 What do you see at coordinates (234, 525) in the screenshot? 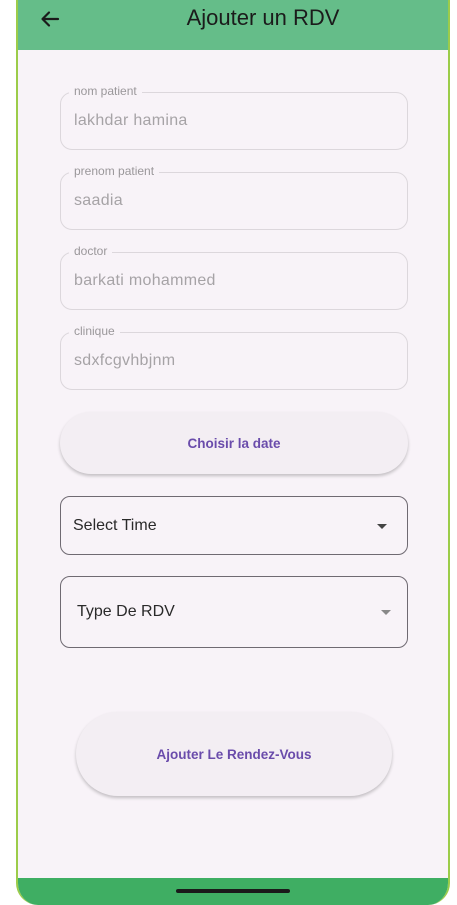
I see `select-time-dropdown: Select Time` at bounding box center [234, 525].